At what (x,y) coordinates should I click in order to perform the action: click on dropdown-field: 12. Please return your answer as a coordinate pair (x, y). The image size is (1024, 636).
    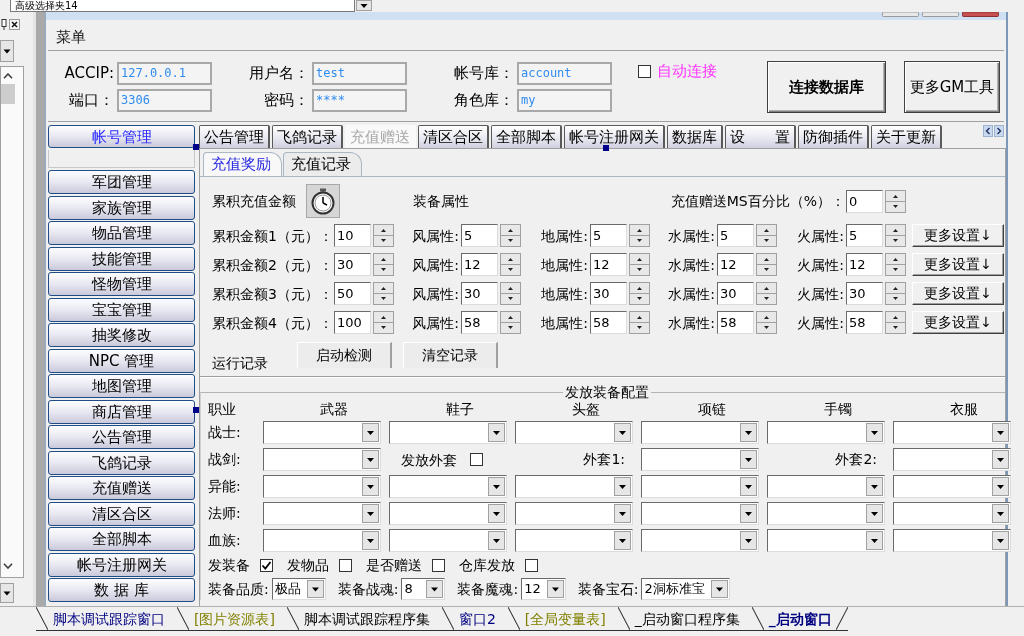
    Looking at the image, I should click on (543, 589).